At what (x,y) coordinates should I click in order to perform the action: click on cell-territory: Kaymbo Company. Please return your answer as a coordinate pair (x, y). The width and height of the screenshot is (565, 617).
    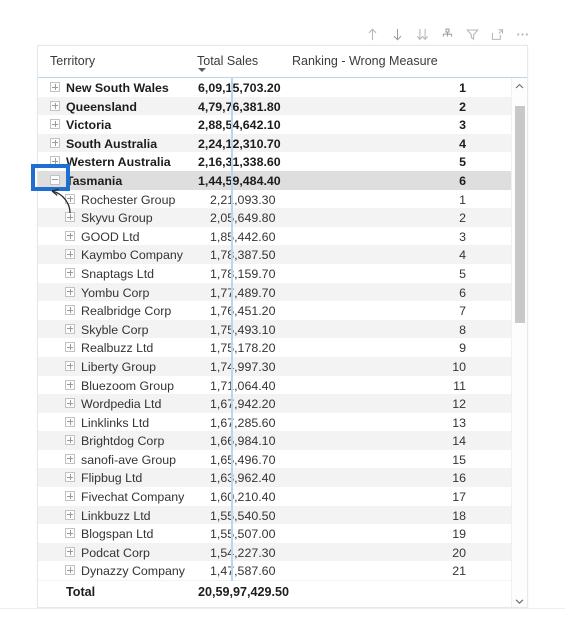
    Looking at the image, I should click on (132, 255).